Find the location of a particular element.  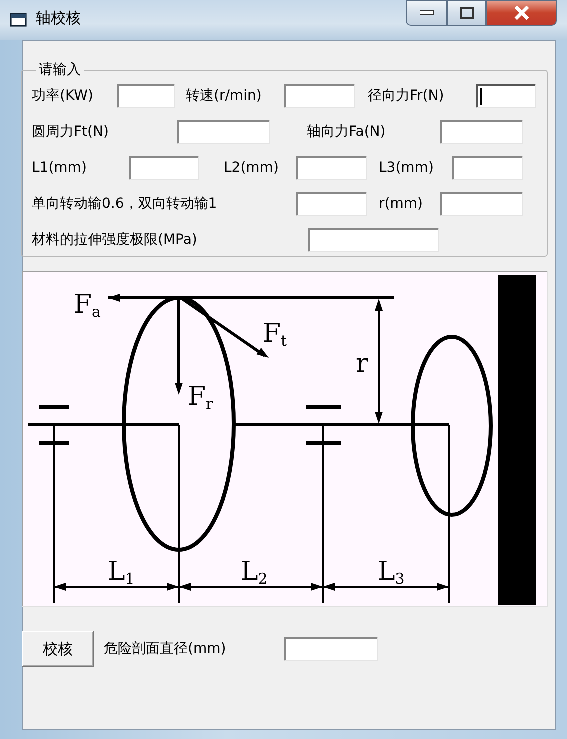

diagram-label: L$_{1}$ is located at coordinates (121, 572).